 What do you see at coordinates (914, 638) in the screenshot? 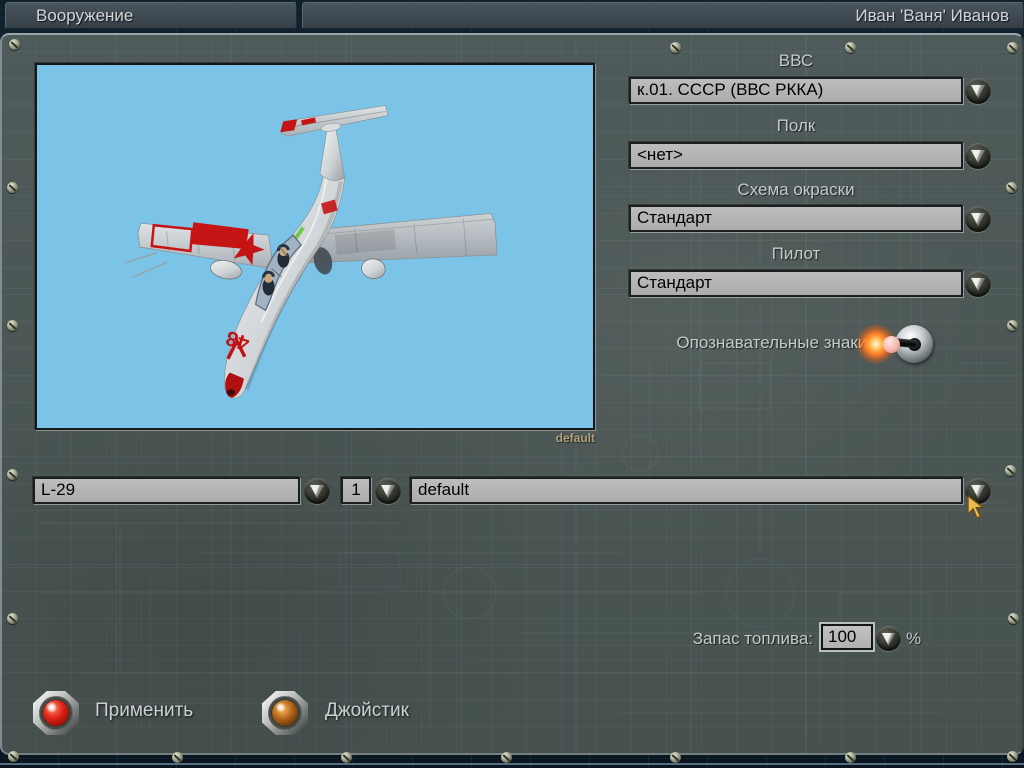
I see `fuel-unit: %` at bounding box center [914, 638].